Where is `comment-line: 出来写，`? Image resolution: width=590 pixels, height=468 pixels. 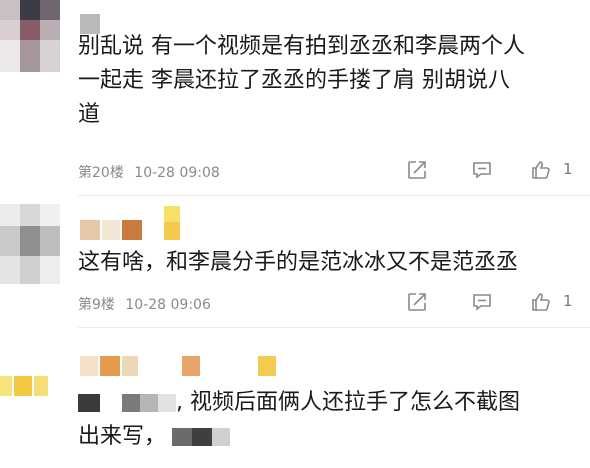 comment-line: 出来写， is located at coordinates (330, 437).